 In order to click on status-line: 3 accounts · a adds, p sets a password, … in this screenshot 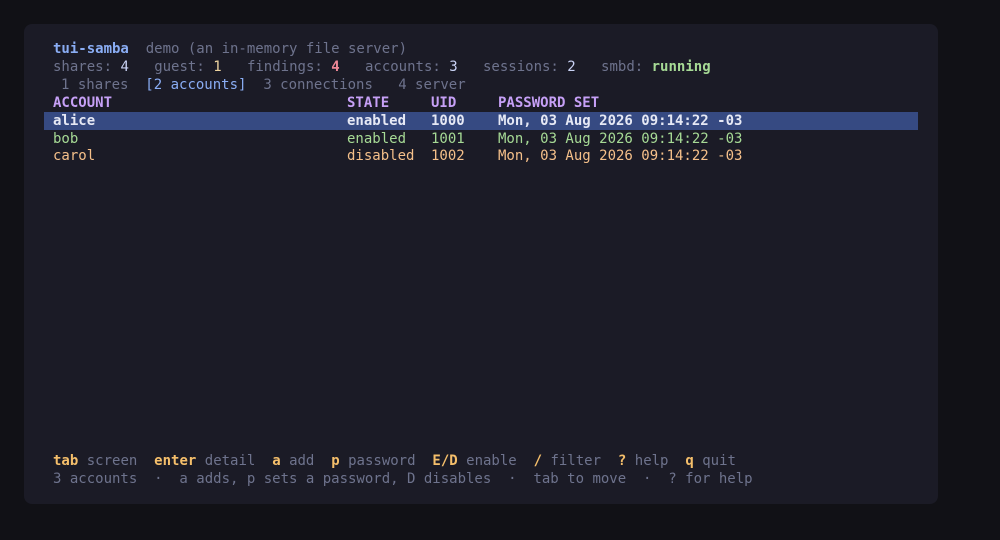, I will do `click(403, 479)`.